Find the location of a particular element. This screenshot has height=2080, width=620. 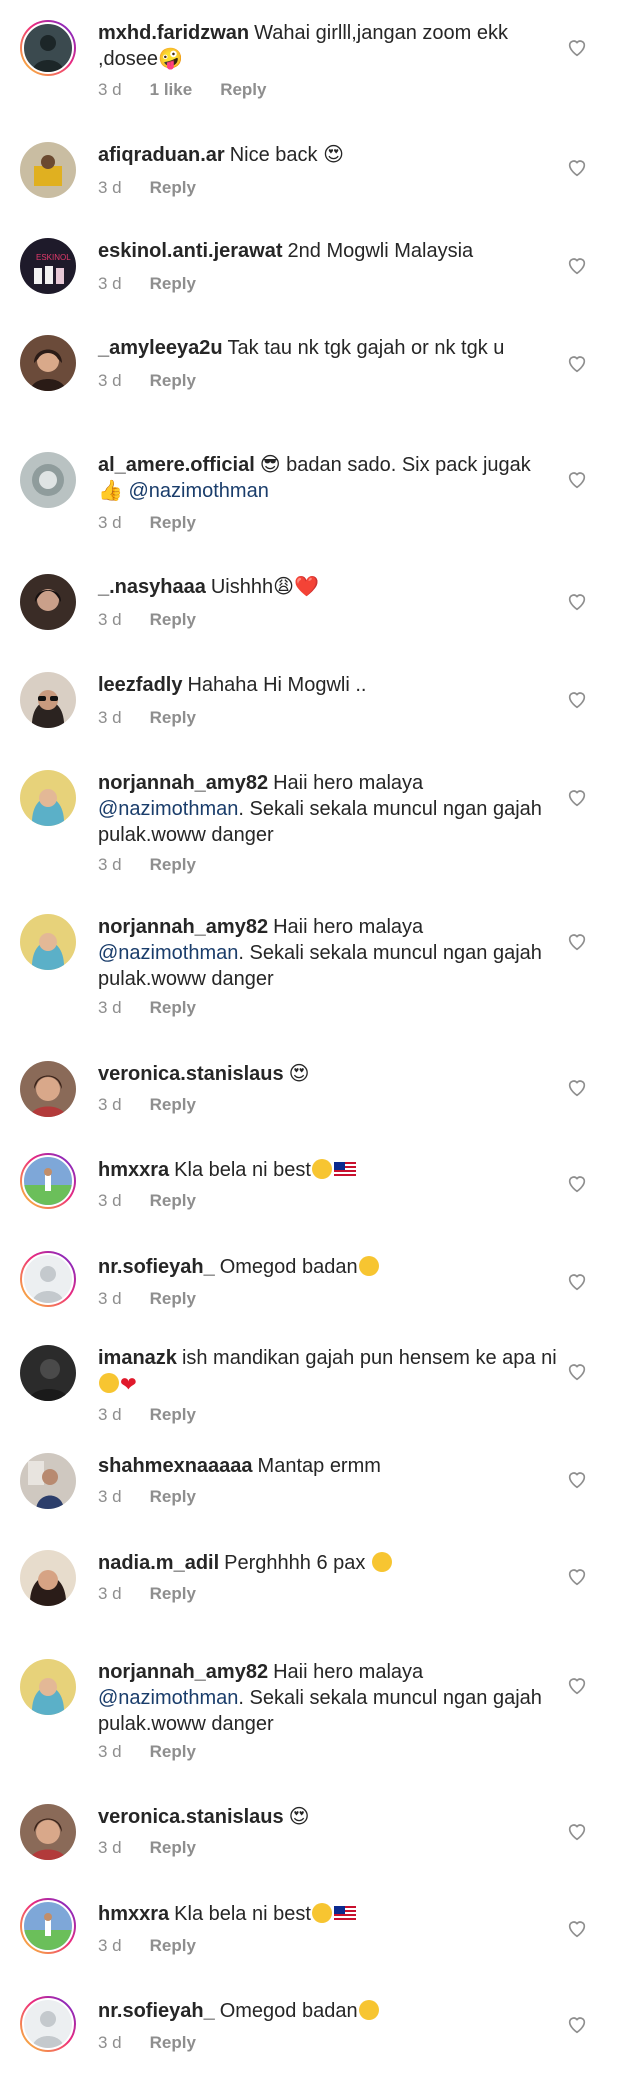

comment-body: shahmexnaaaaa Mantap ermm is located at coordinates (328, 1466).